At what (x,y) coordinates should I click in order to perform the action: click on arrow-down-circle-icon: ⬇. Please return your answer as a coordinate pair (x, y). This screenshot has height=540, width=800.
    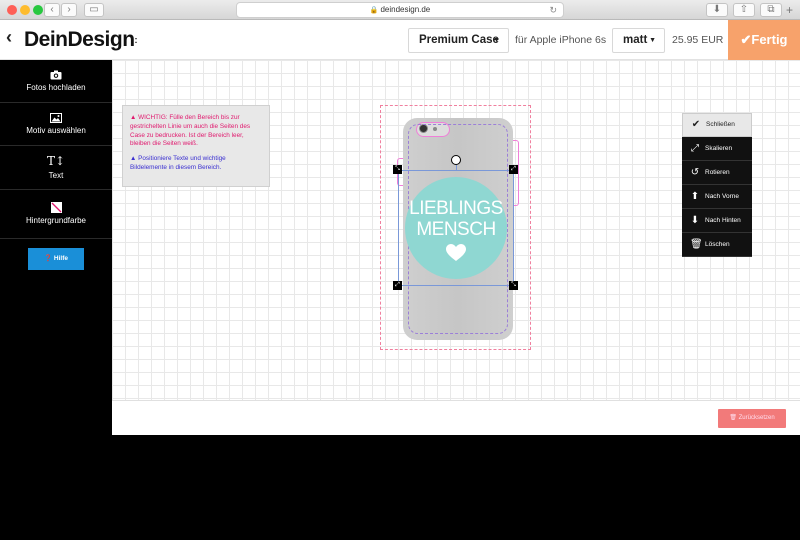
    Looking at the image, I should click on (695, 220).